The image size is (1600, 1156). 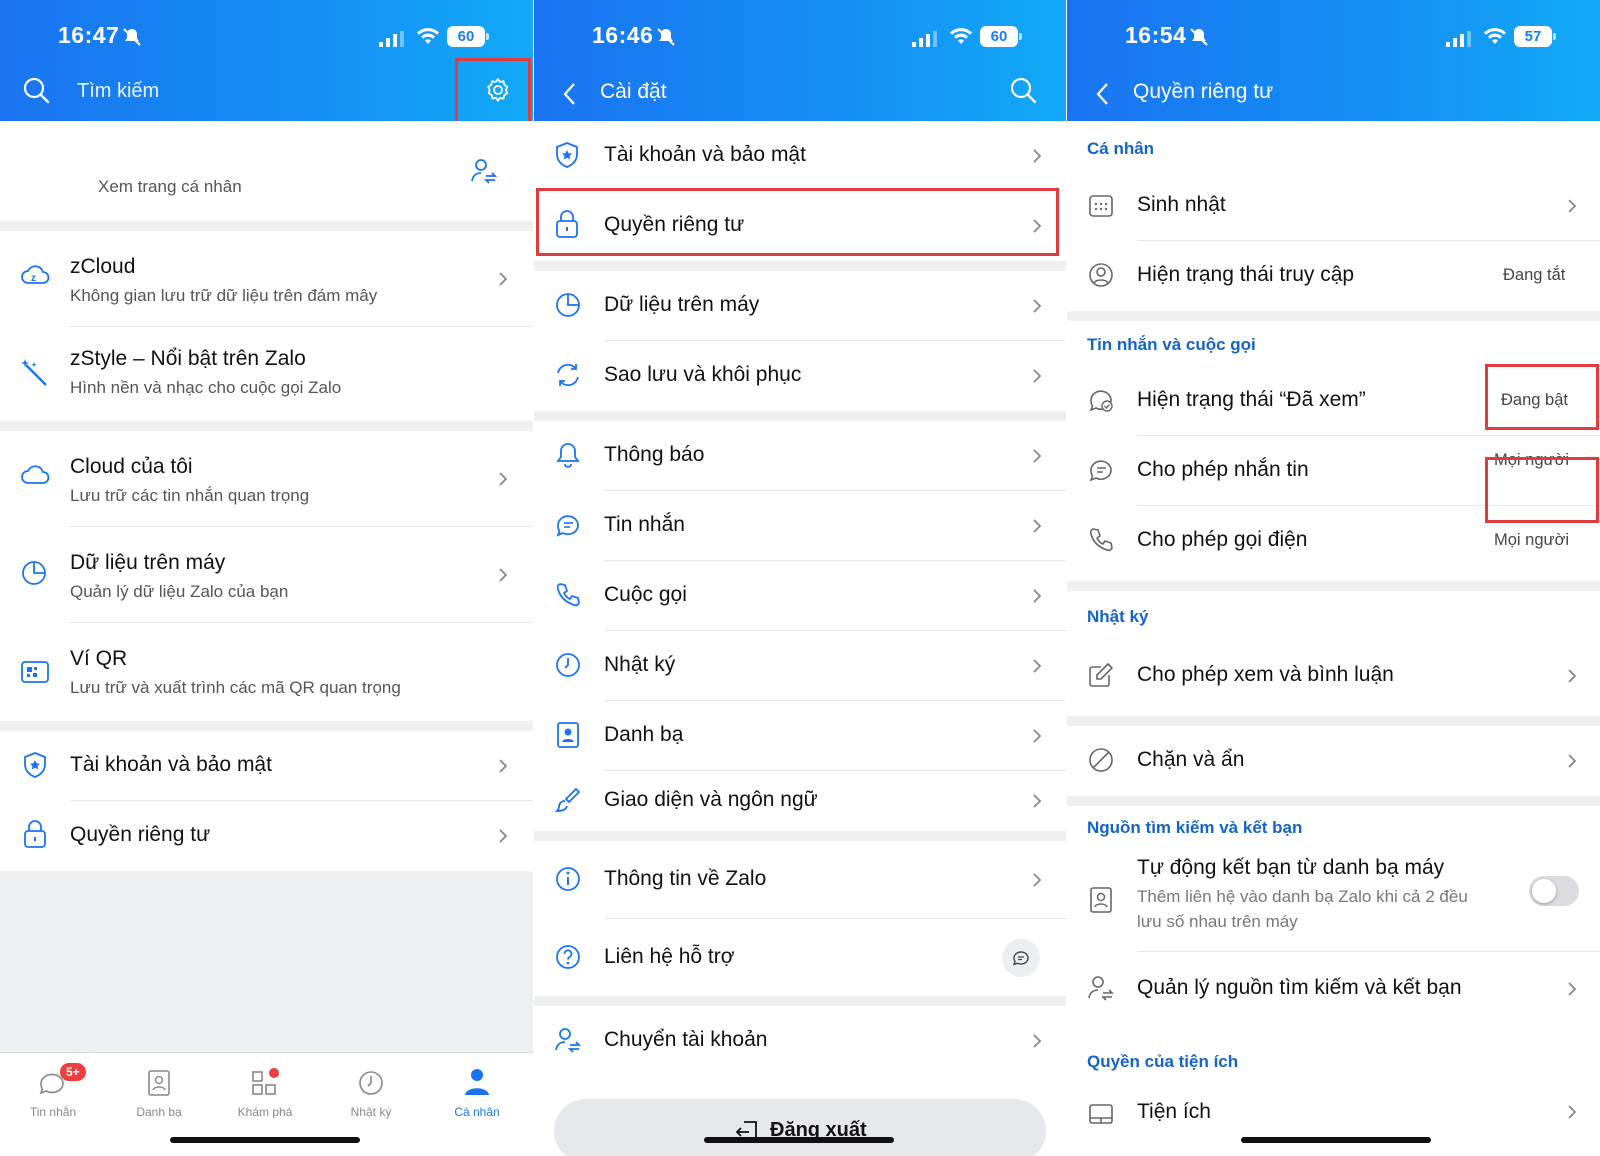 What do you see at coordinates (265, 1096) in the screenshot?
I see `tab-discover: Khám phá` at bounding box center [265, 1096].